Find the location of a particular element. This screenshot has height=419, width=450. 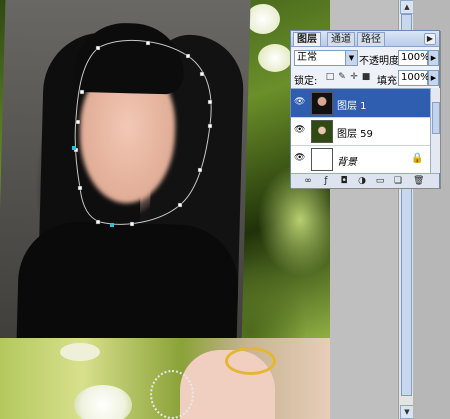

opacity-slider-arrow-icon: ▶ is located at coordinates (433, 58).